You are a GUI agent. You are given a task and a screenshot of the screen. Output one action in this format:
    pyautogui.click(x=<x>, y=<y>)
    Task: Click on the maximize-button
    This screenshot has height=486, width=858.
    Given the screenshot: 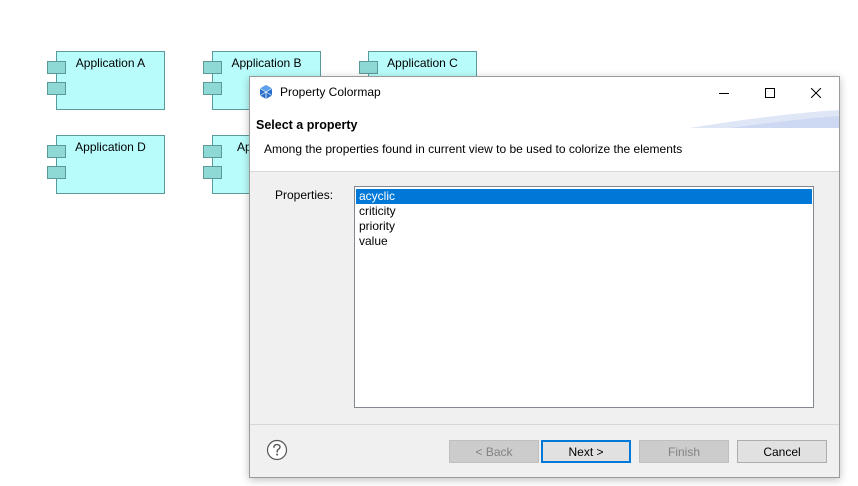 What is the action you would take?
    pyautogui.click(x=770, y=92)
    